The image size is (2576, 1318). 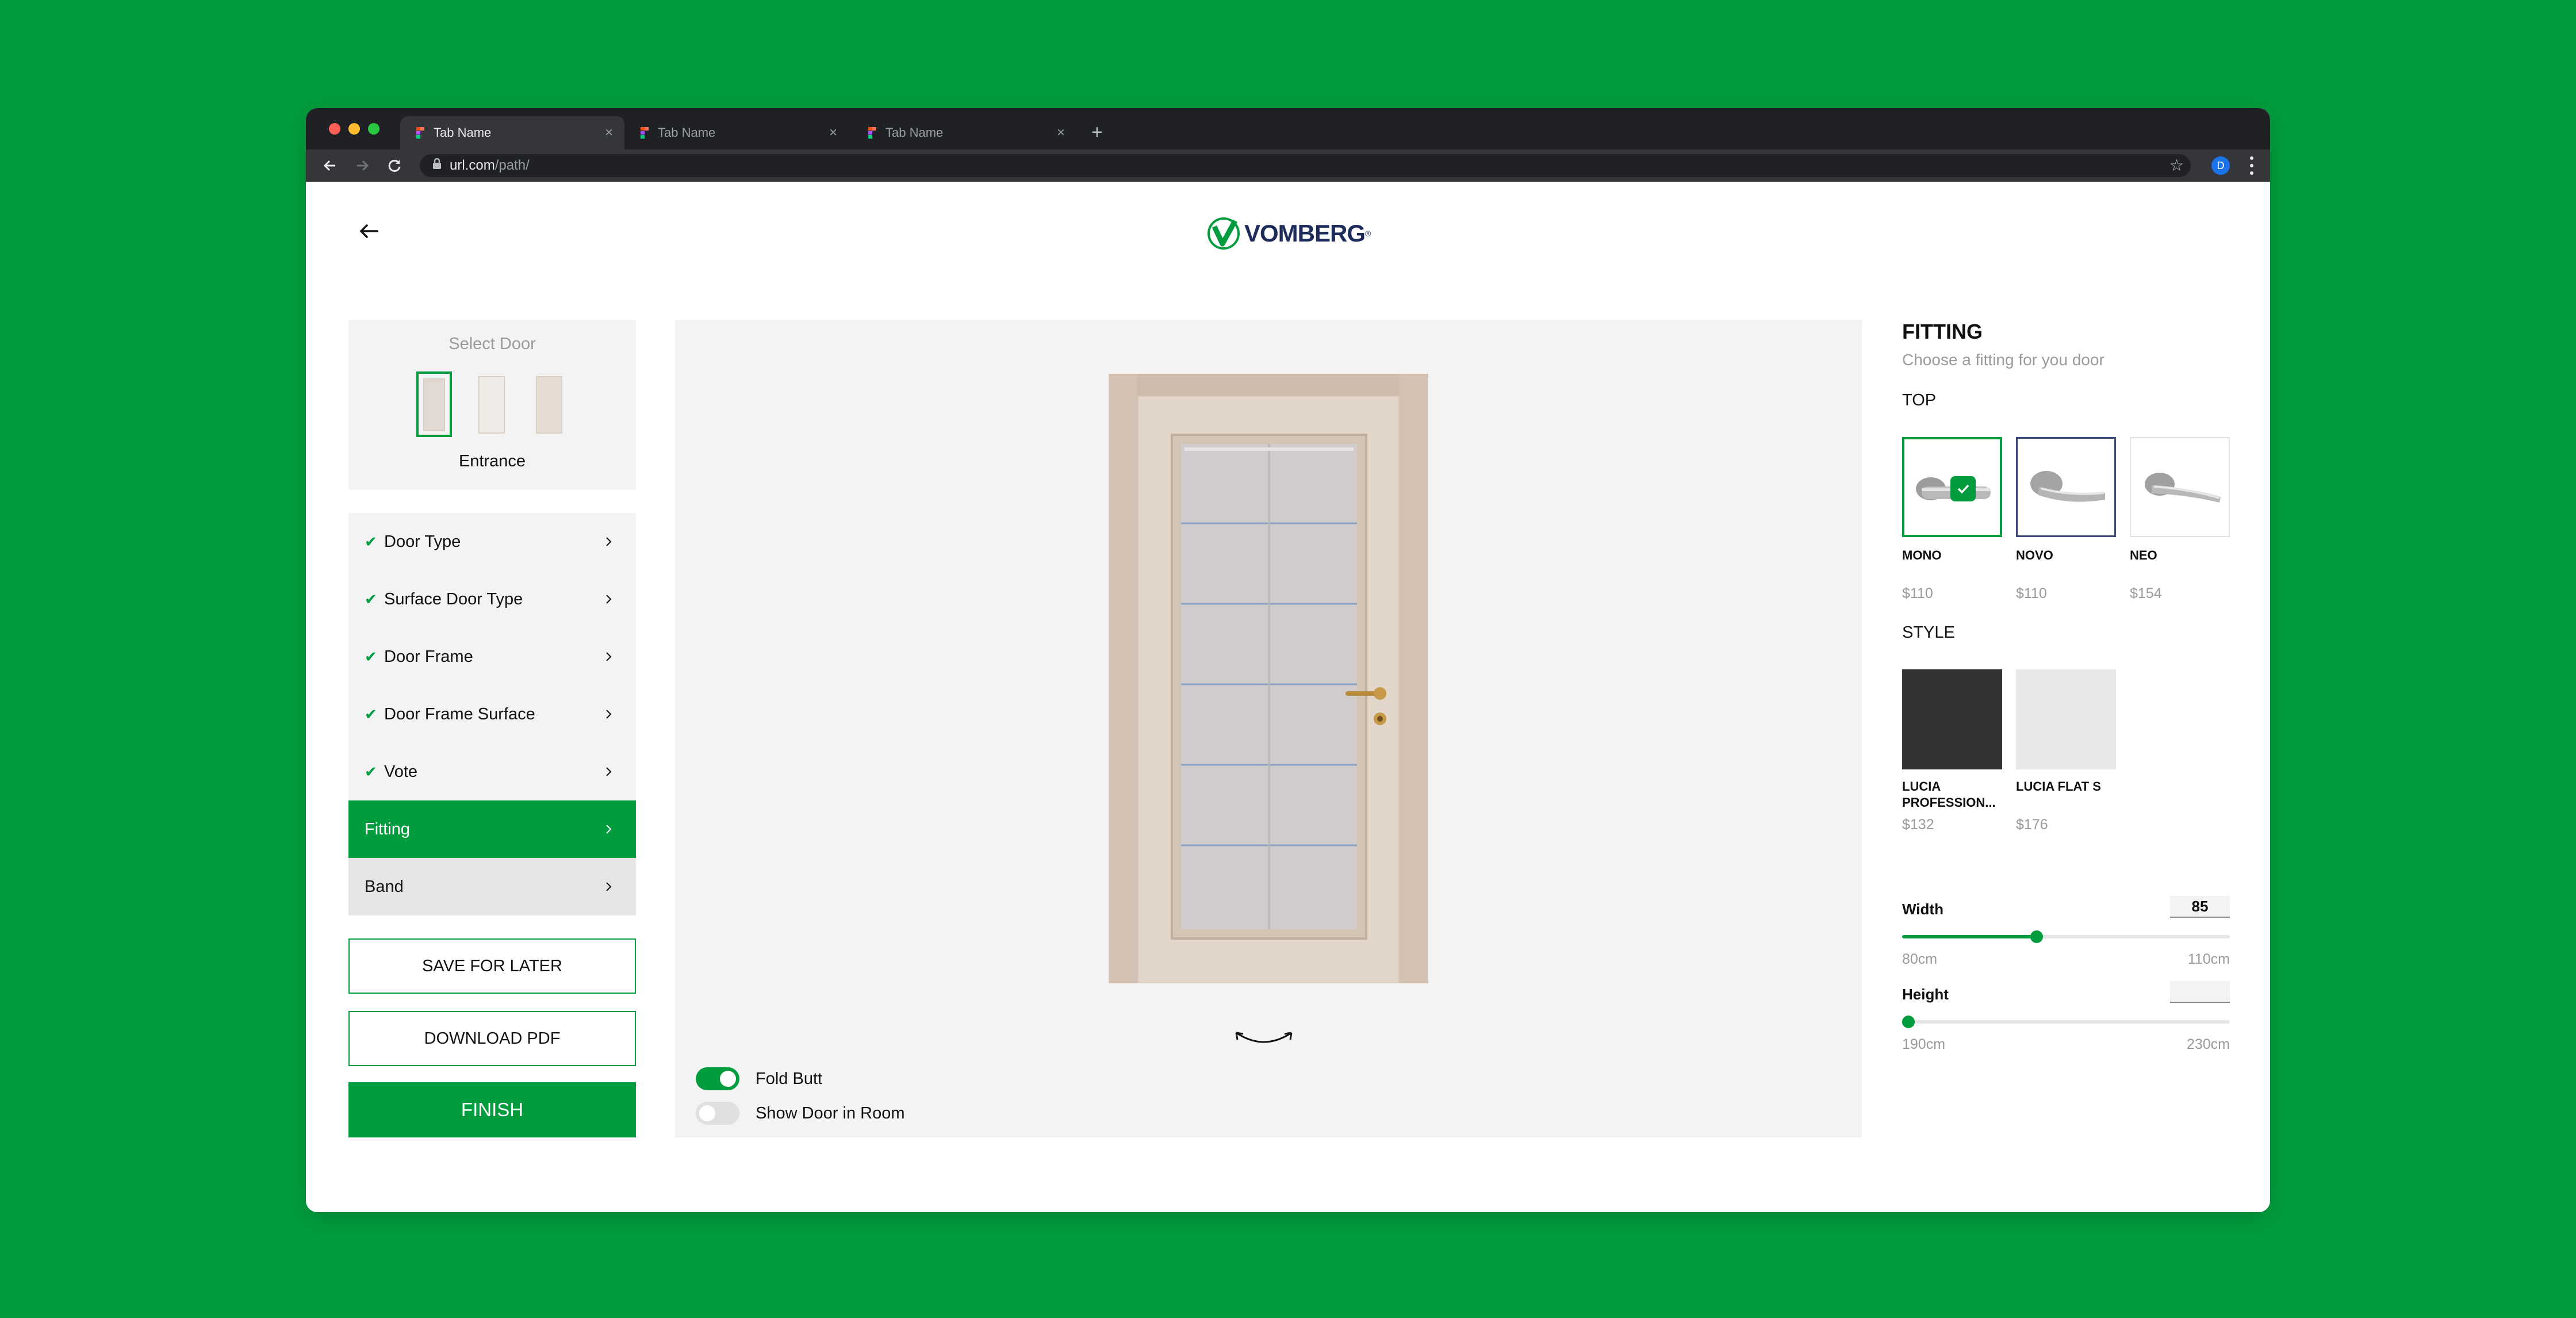 What do you see at coordinates (2220, 165) in the screenshot?
I see `profile-avatar: D` at bounding box center [2220, 165].